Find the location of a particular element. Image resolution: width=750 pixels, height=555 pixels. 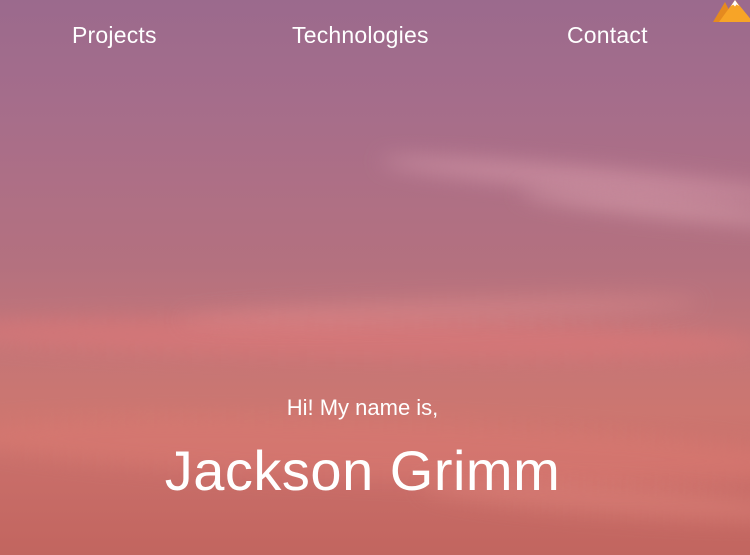

hero-greeting: Hi! My name is, is located at coordinates (362, 407).